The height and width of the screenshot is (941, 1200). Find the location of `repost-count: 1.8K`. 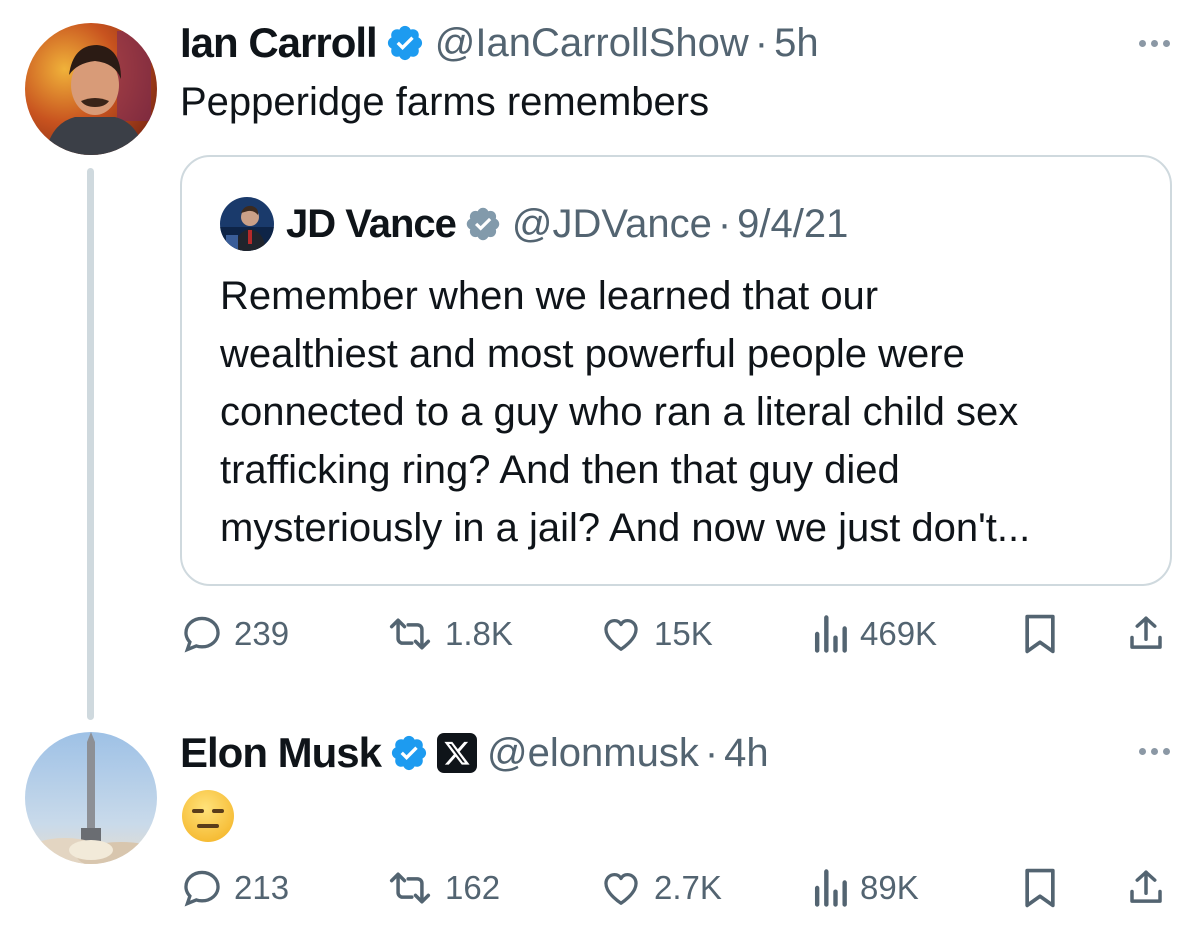

repost-count: 1.8K is located at coordinates (479, 633).